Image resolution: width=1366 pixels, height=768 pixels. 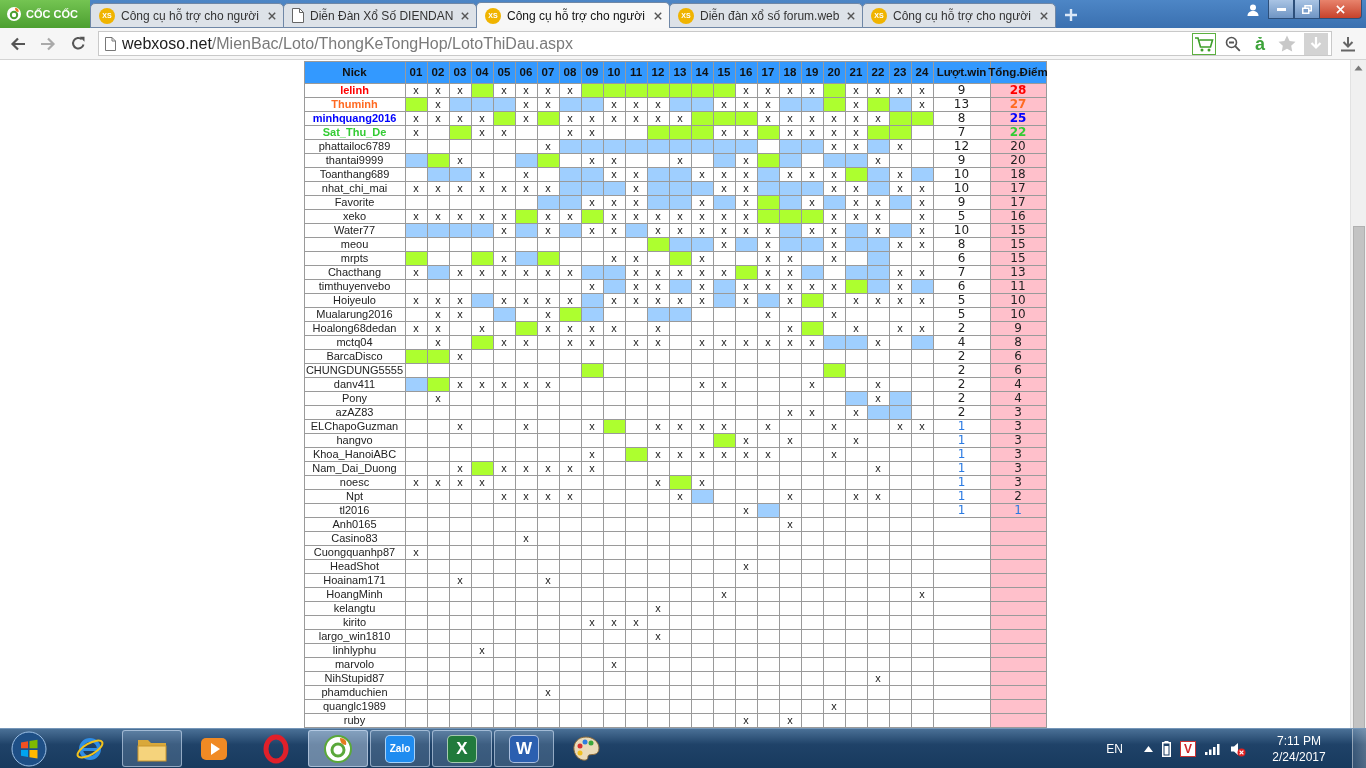 I want to click on clock-button: 7:11 PM 2/24/2017, so click(x=1299, y=748).